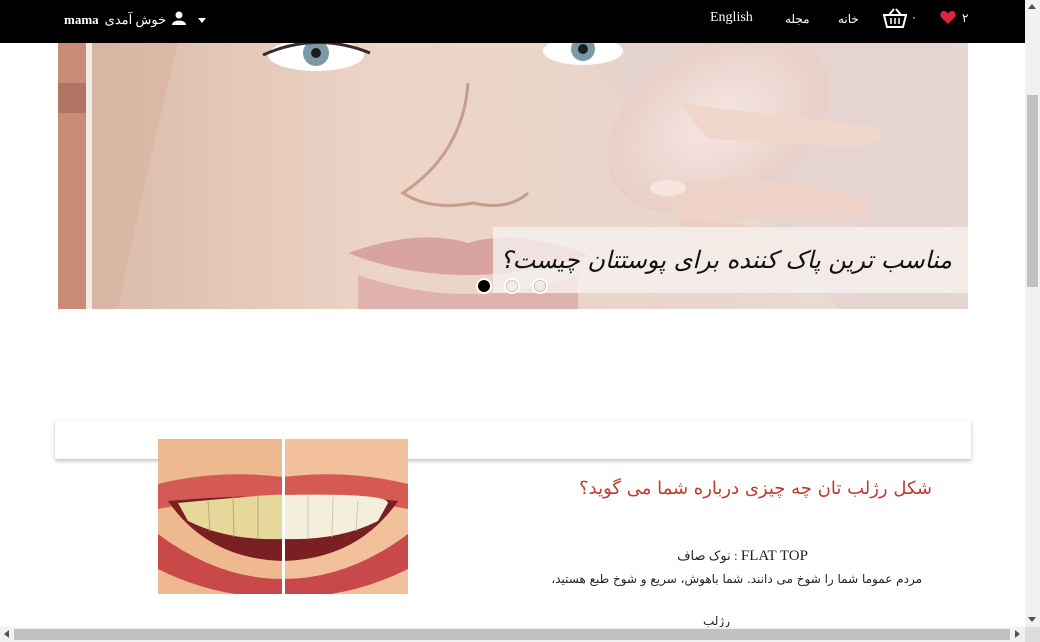 This screenshot has height=642, width=1040. I want to click on scroll-left-icon, so click(6, 634).